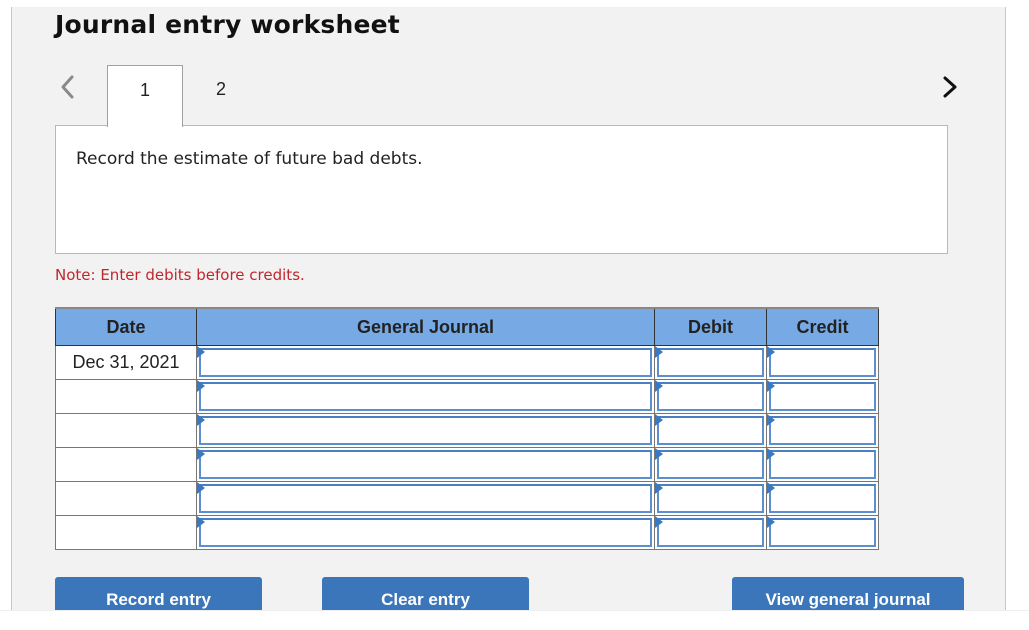 The height and width of the screenshot is (630, 1029). I want to click on tab-2: 2, so click(221, 95).